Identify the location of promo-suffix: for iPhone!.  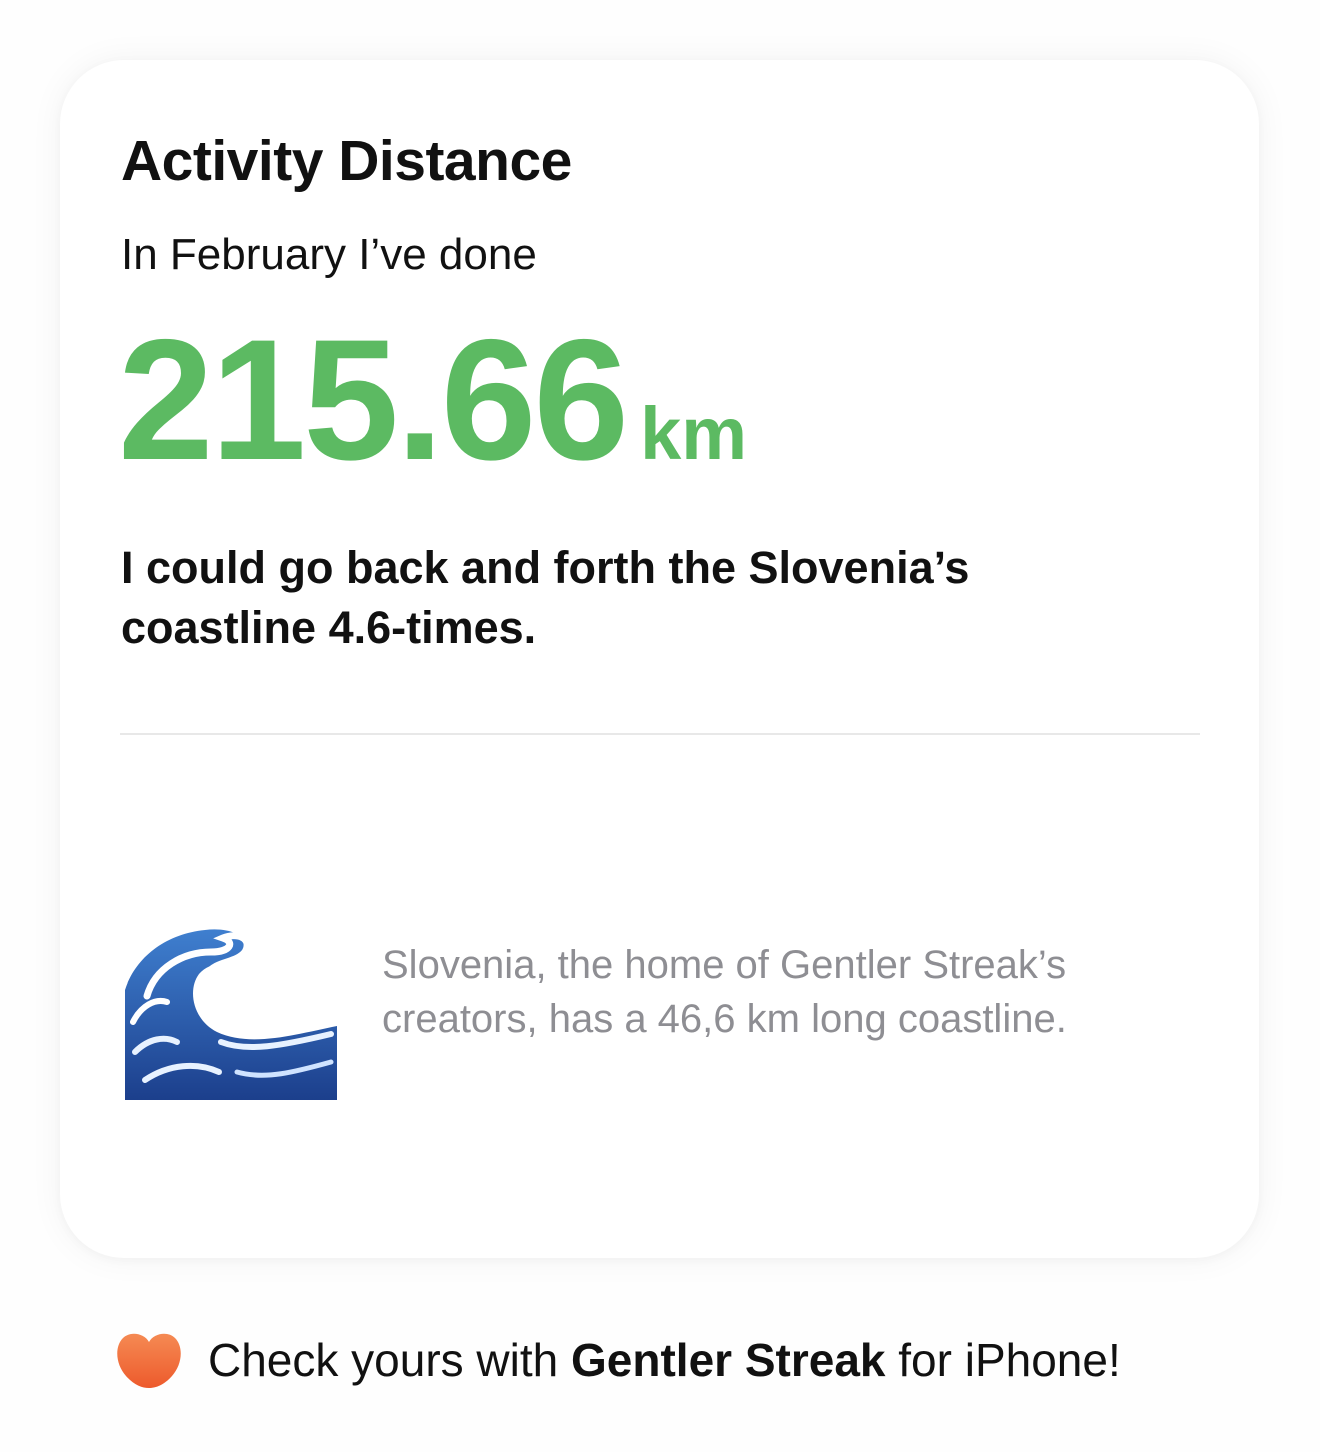
(1003, 1360).